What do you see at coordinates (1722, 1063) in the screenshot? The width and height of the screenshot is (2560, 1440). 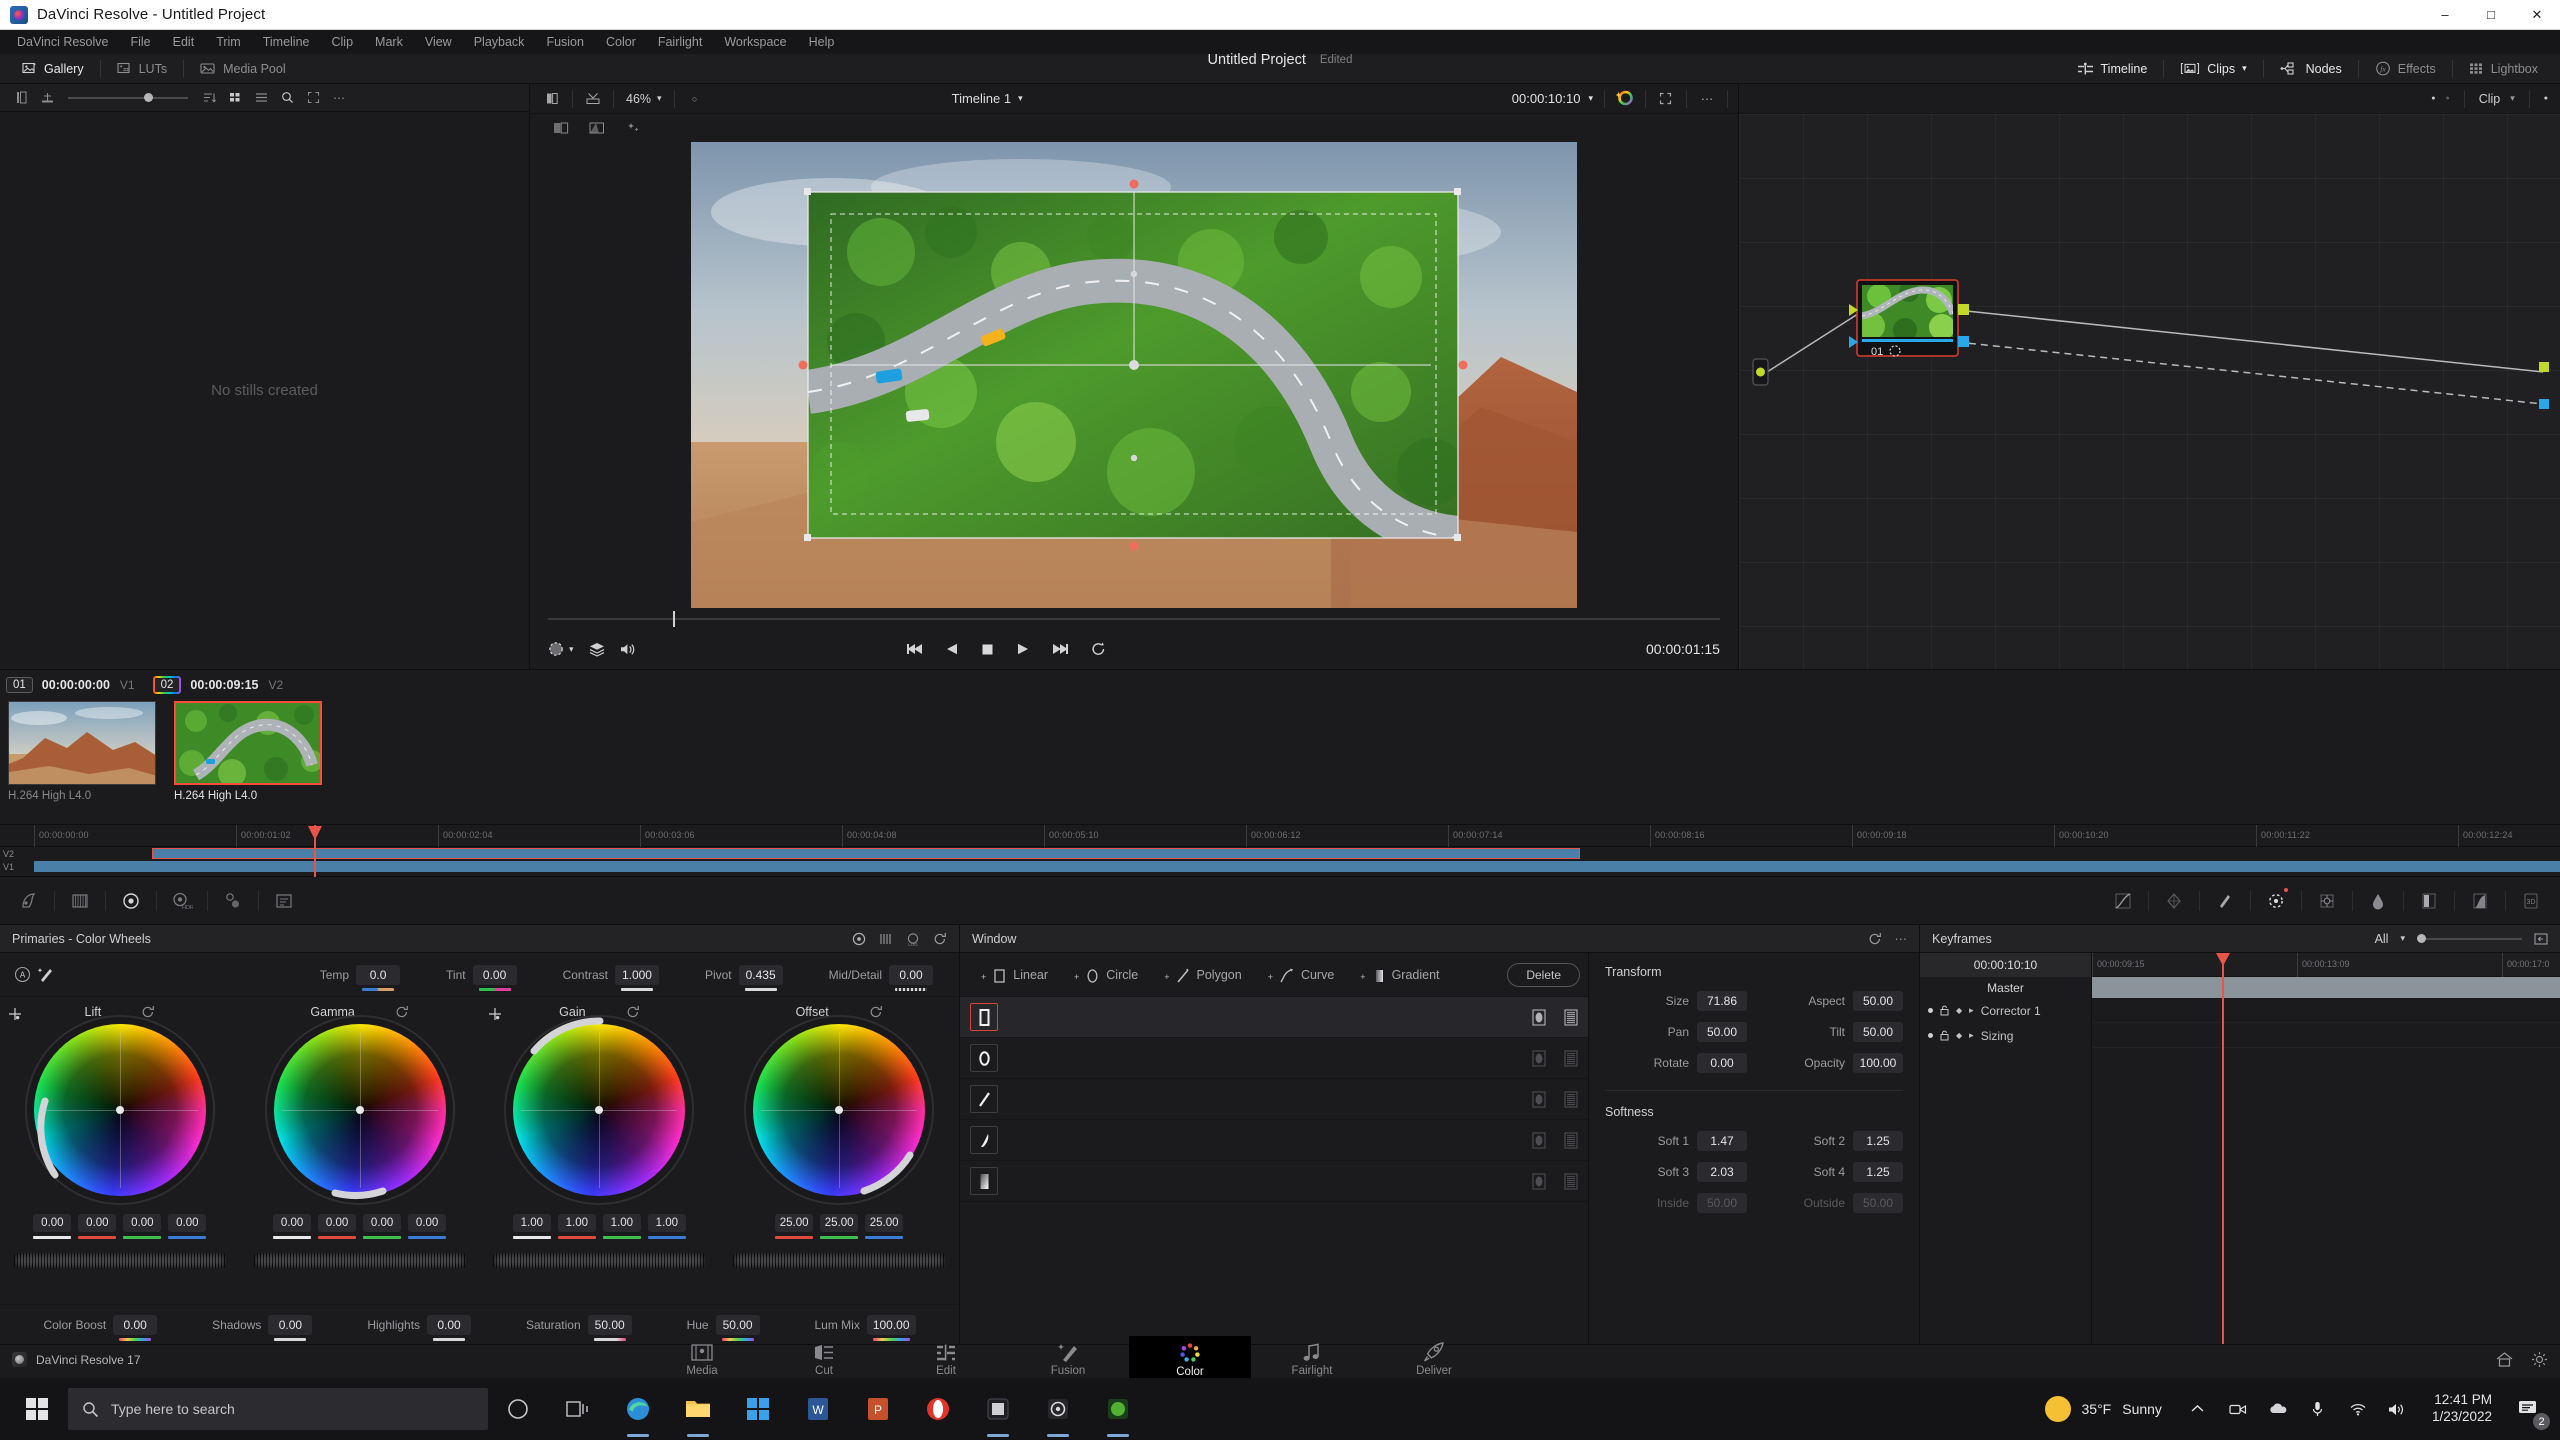 I see `field-value: 0.00` at bounding box center [1722, 1063].